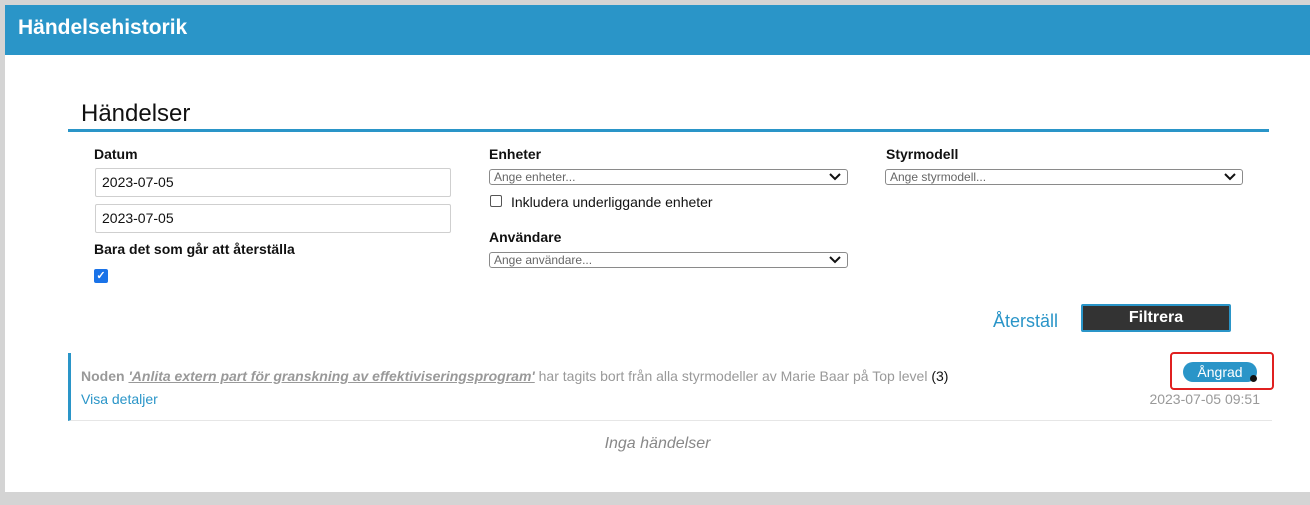 Image resolution: width=1310 pixels, height=505 pixels. What do you see at coordinates (103, 27) in the screenshot?
I see `window-title: Händelsehistorik` at bounding box center [103, 27].